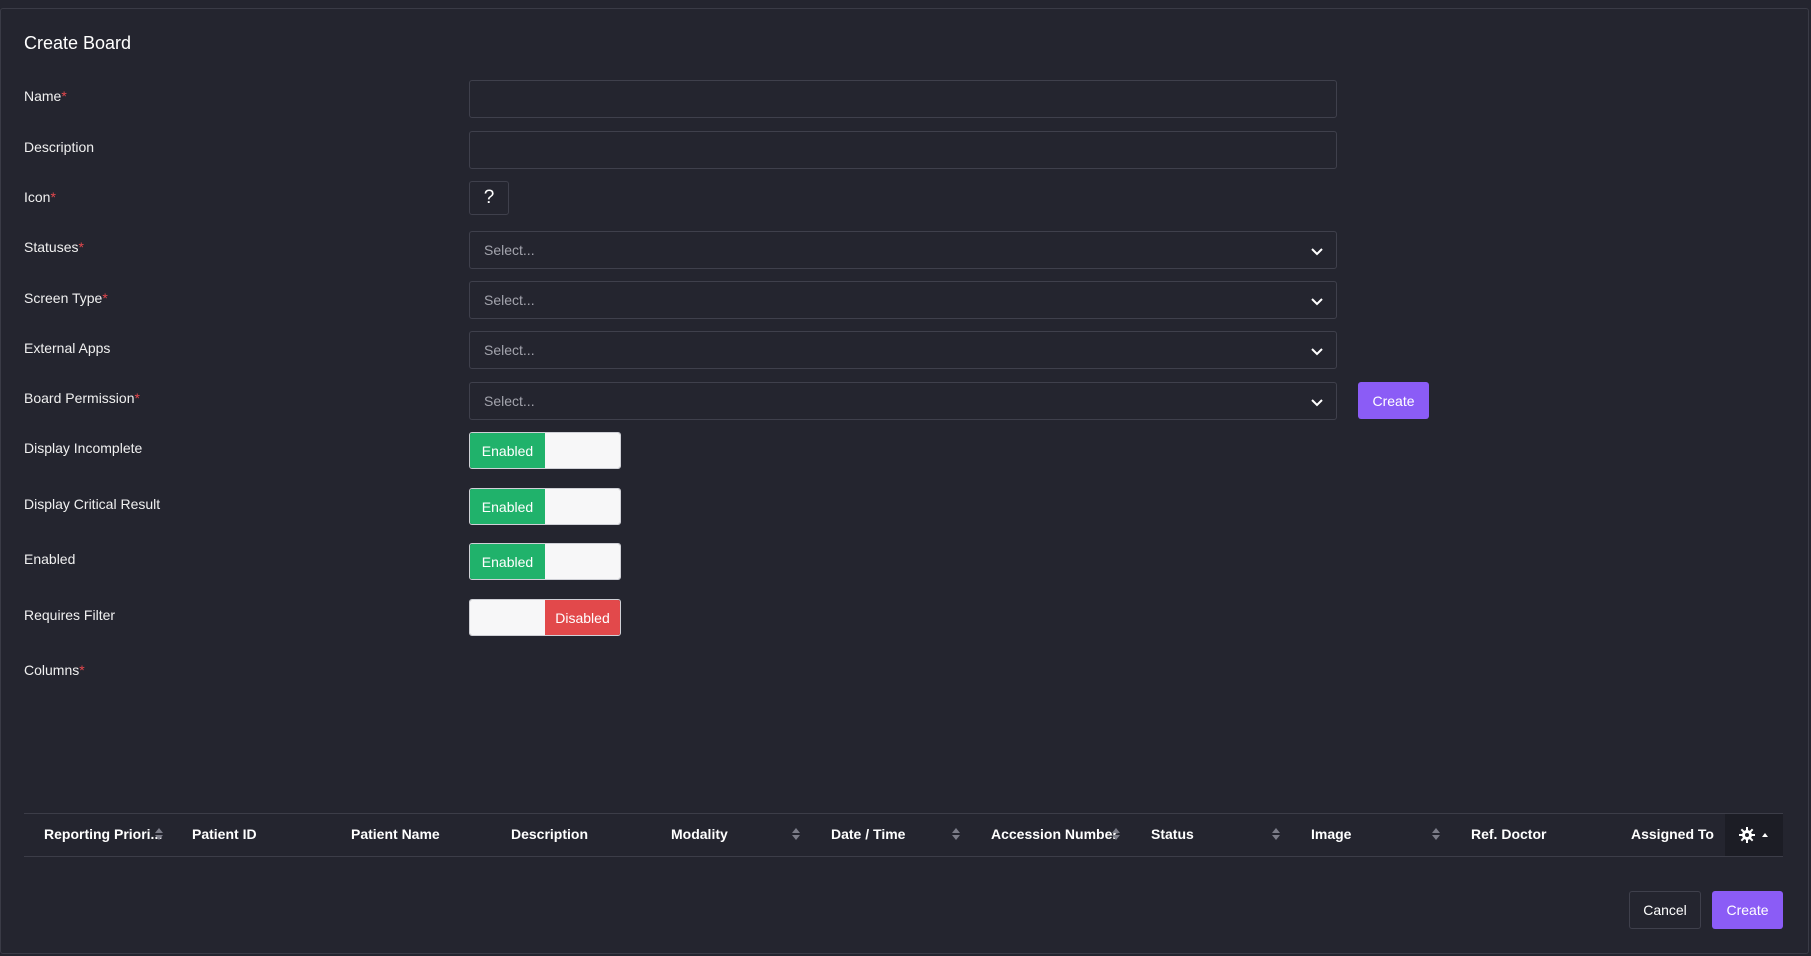 This screenshot has height=956, width=1811. What do you see at coordinates (82, 398) in the screenshot?
I see `board-permission-label: Board Permission*` at bounding box center [82, 398].